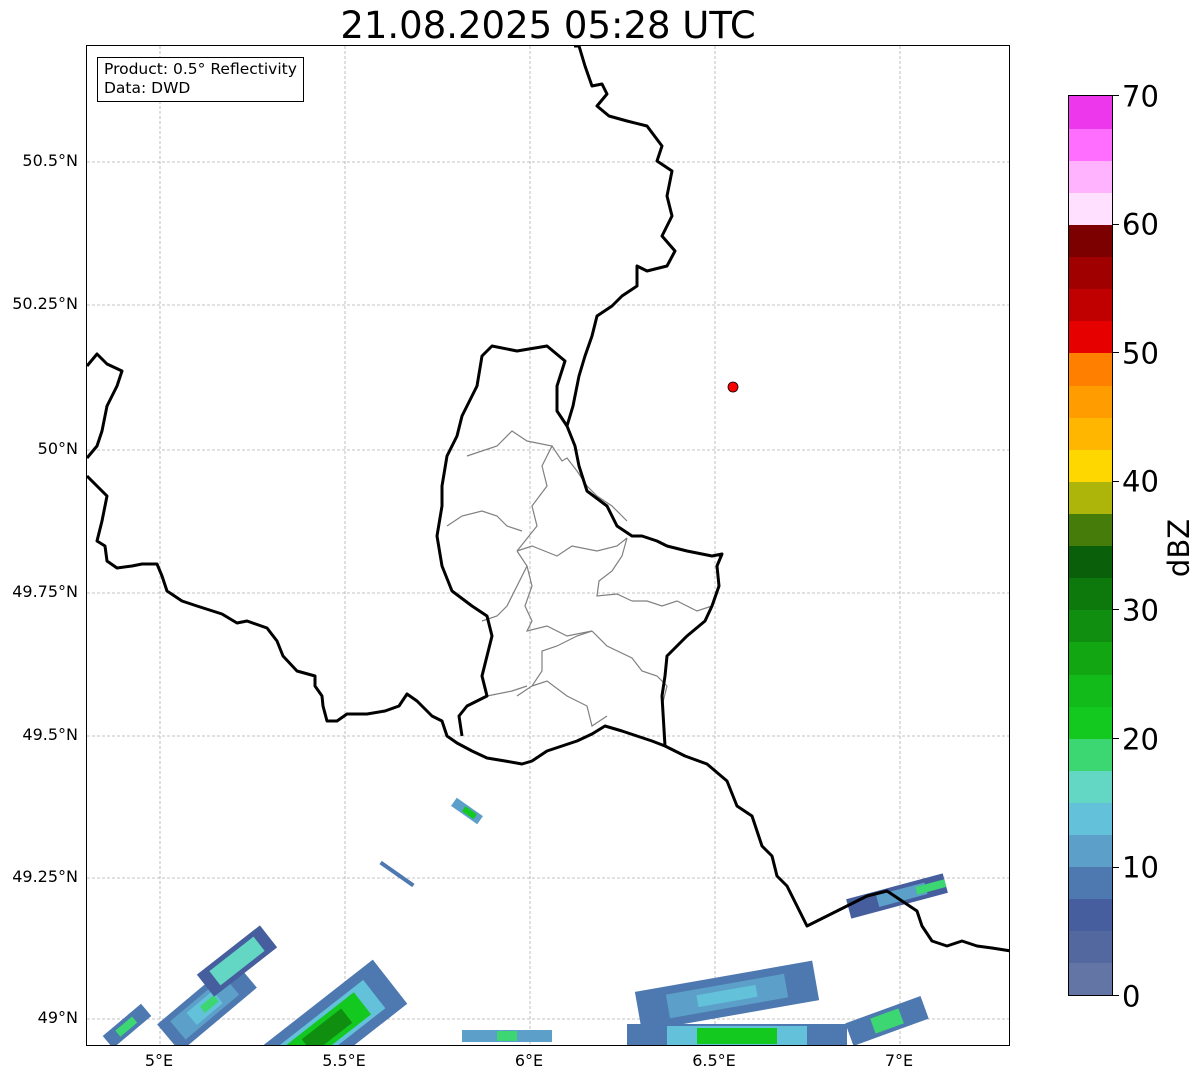 The height and width of the screenshot is (1081, 1202). What do you see at coordinates (548, 25) in the screenshot?
I see `map-title: 21.08.2025 05:28 UTC` at bounding box center [548, 25].